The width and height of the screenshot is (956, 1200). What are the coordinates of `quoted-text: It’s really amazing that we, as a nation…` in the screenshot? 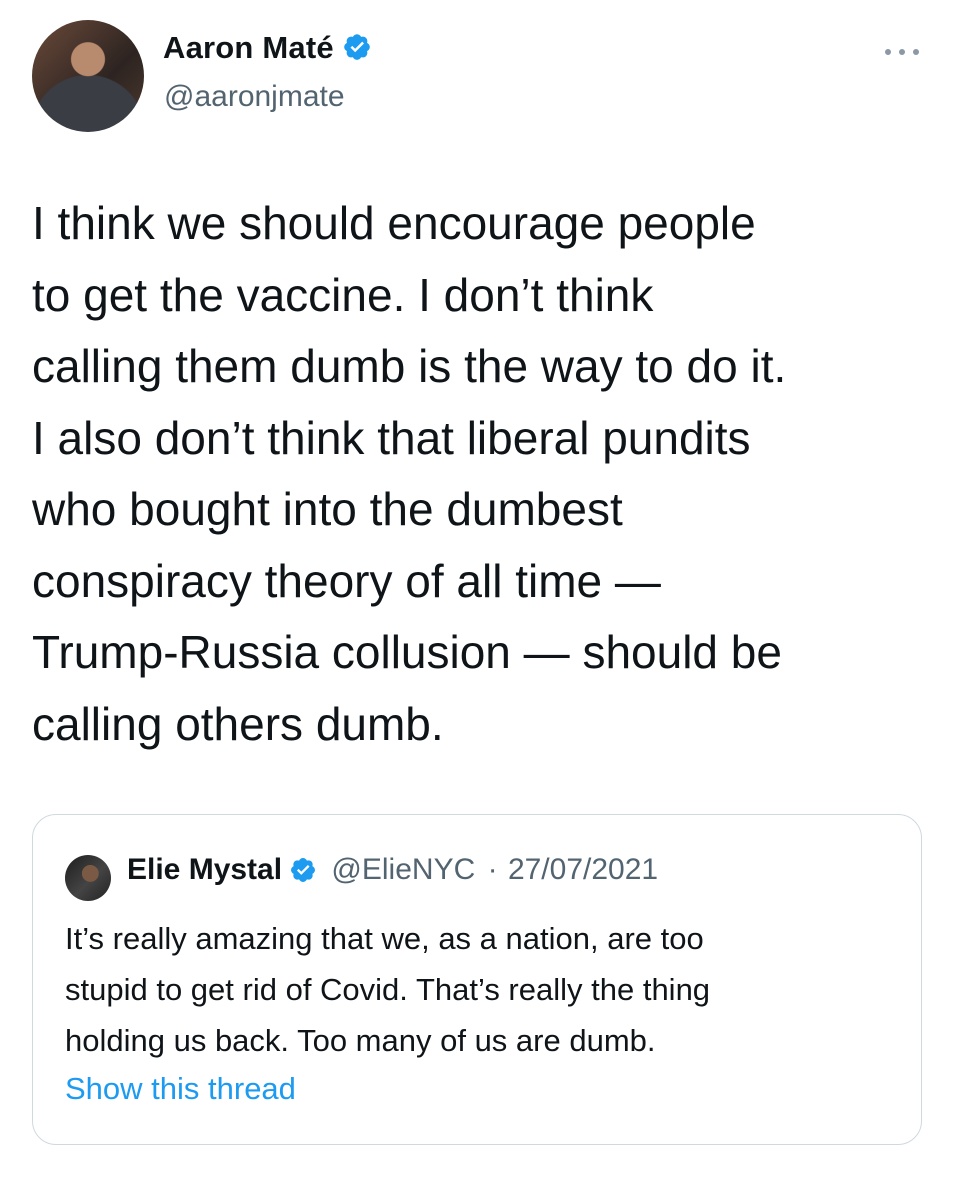 It's located at (485, 989).